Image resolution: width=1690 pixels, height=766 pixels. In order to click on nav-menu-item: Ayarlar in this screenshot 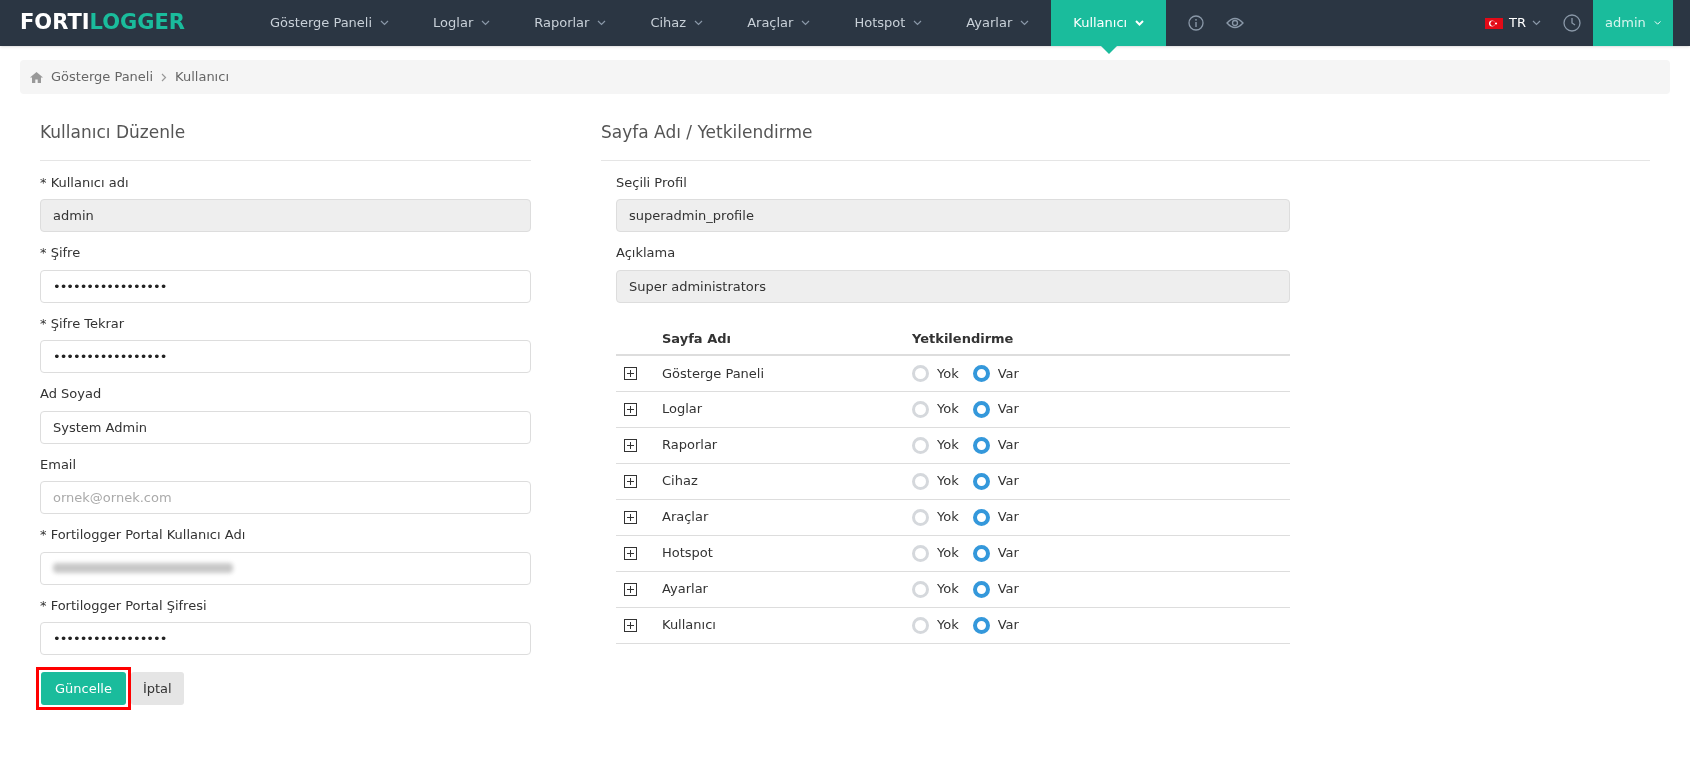, I will do `click(998, 23)`.